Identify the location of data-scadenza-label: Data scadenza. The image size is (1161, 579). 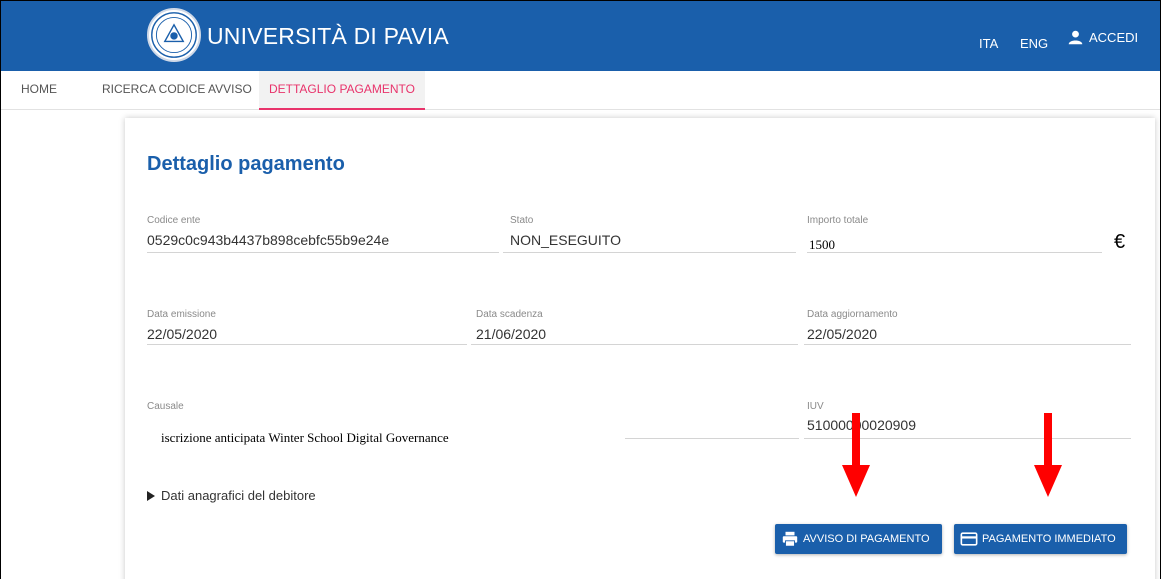
(509, 314).